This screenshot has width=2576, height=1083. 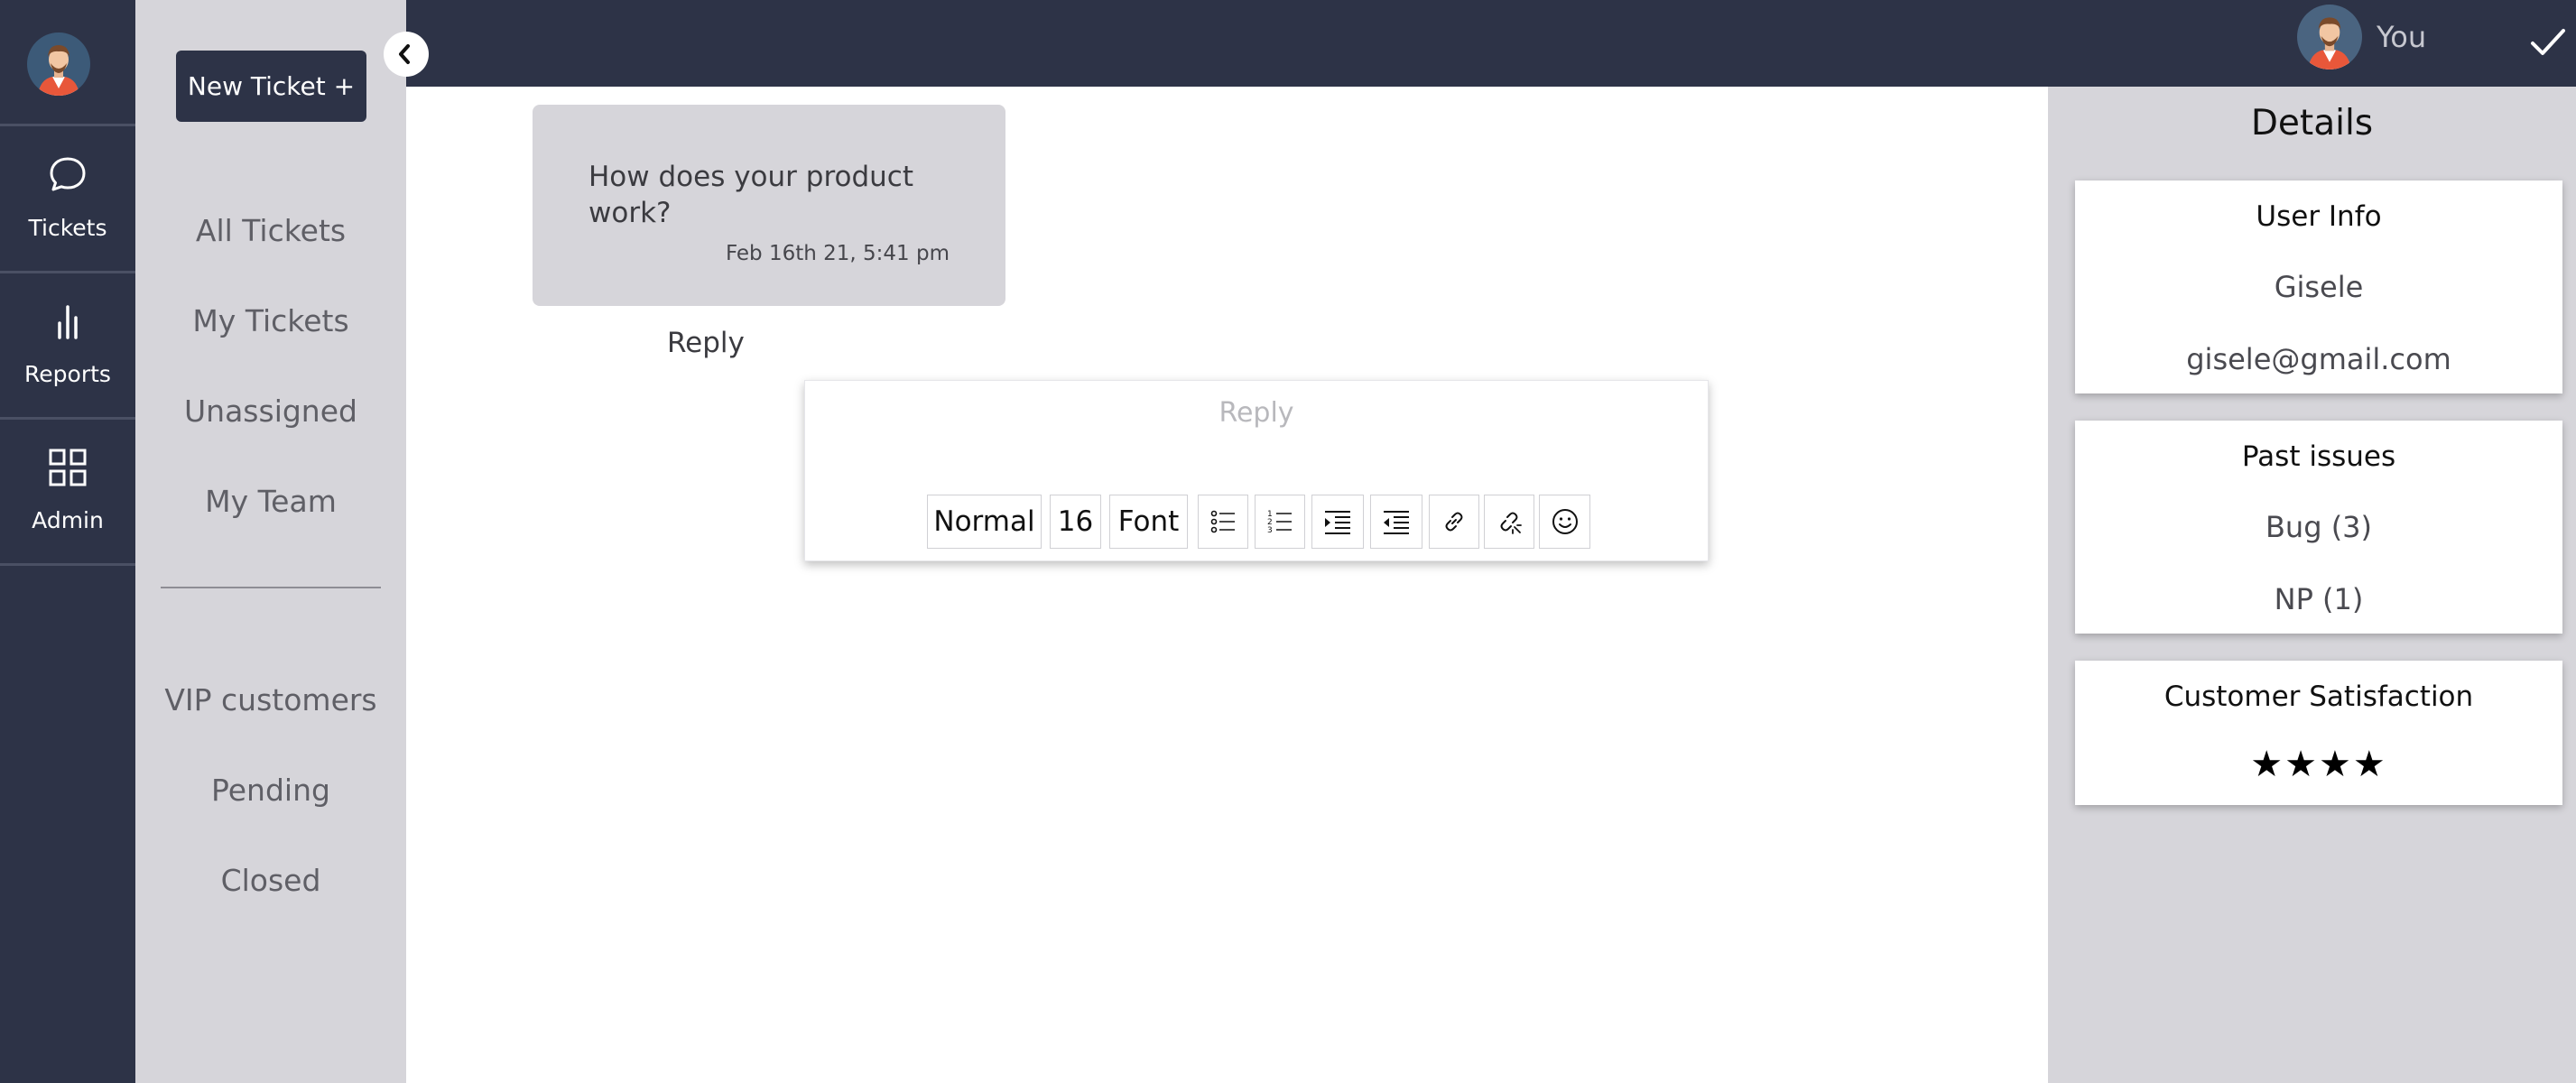 I want to click on nav-view-pending: Pending, so click(x=270, y=791).